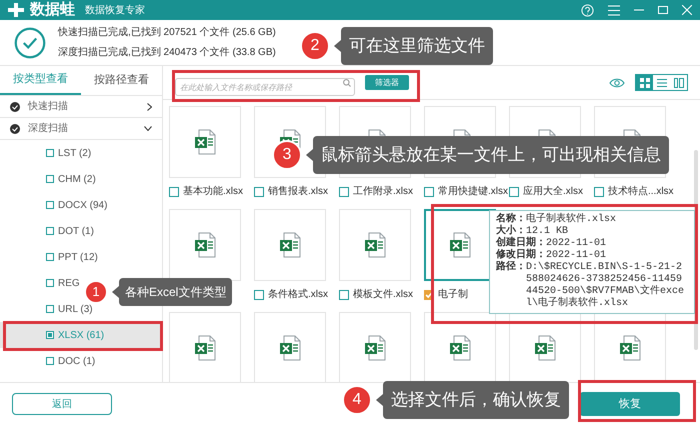 Image resolution: width=700 pixels, height=425 pixels. Describe the element at coordinates (17, 10) in the screenshot. I see `plus-logo-icon` at that location.